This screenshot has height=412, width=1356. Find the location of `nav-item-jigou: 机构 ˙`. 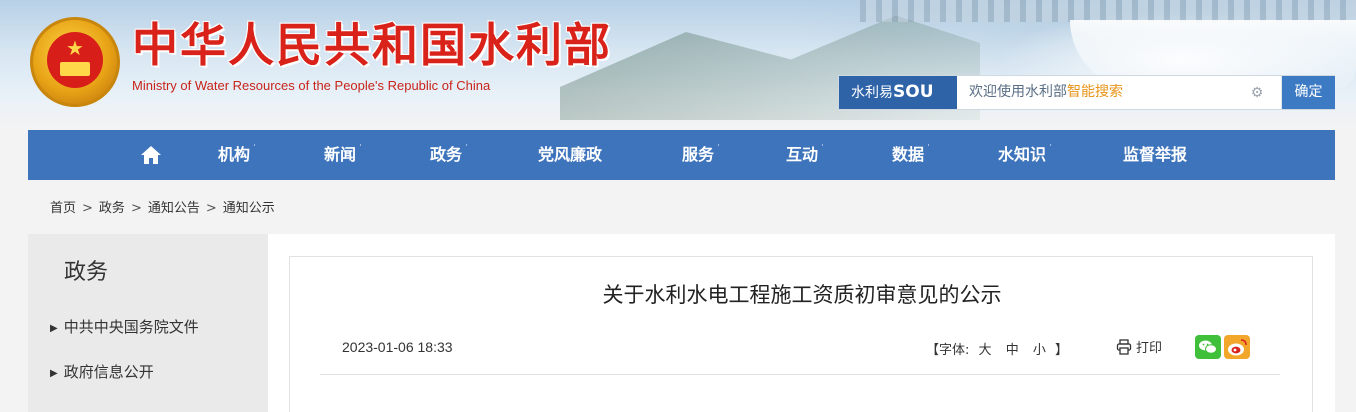

nav-item-jigou: 机构 ˙ is located at coordinates (237, 155).